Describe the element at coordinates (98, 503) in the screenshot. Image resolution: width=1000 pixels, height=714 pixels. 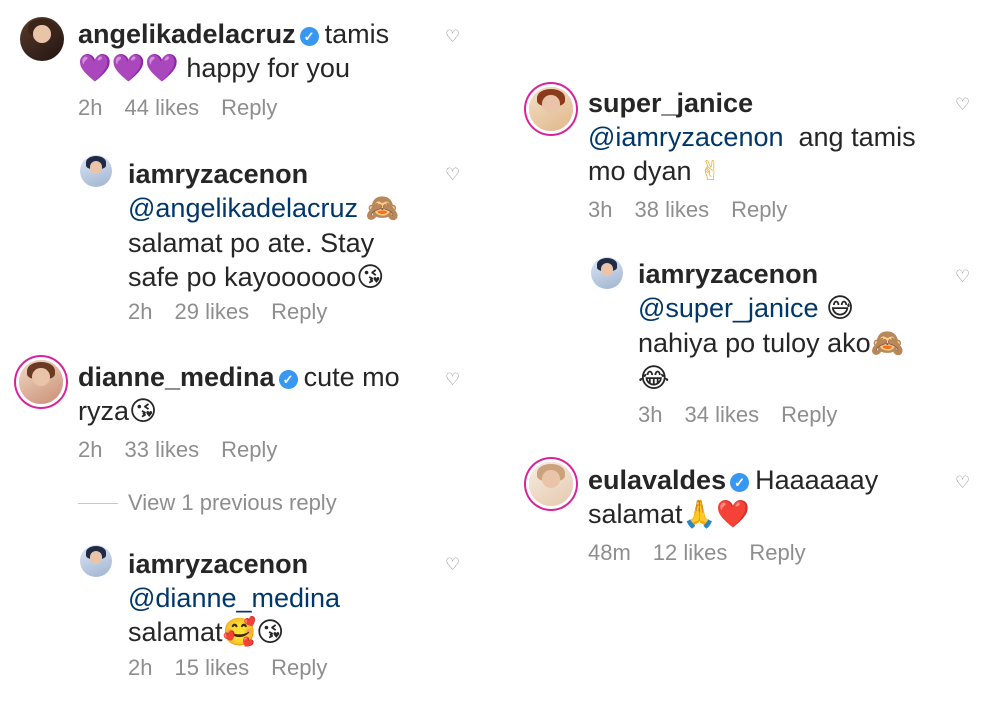
I see `divider` at that location.